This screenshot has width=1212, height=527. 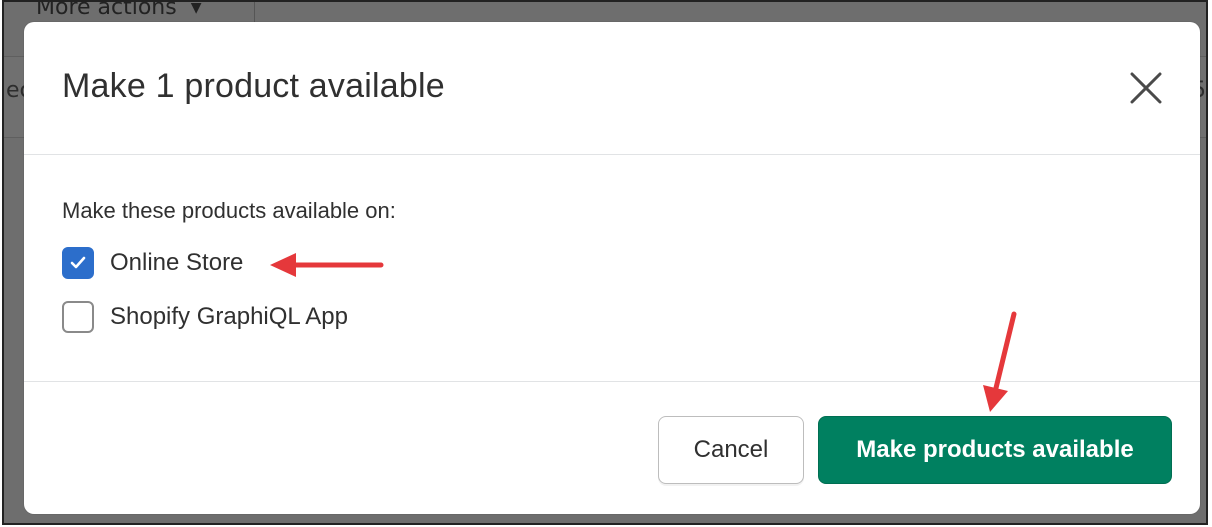 I want to click on close-button, so click(x=1146, y=88).